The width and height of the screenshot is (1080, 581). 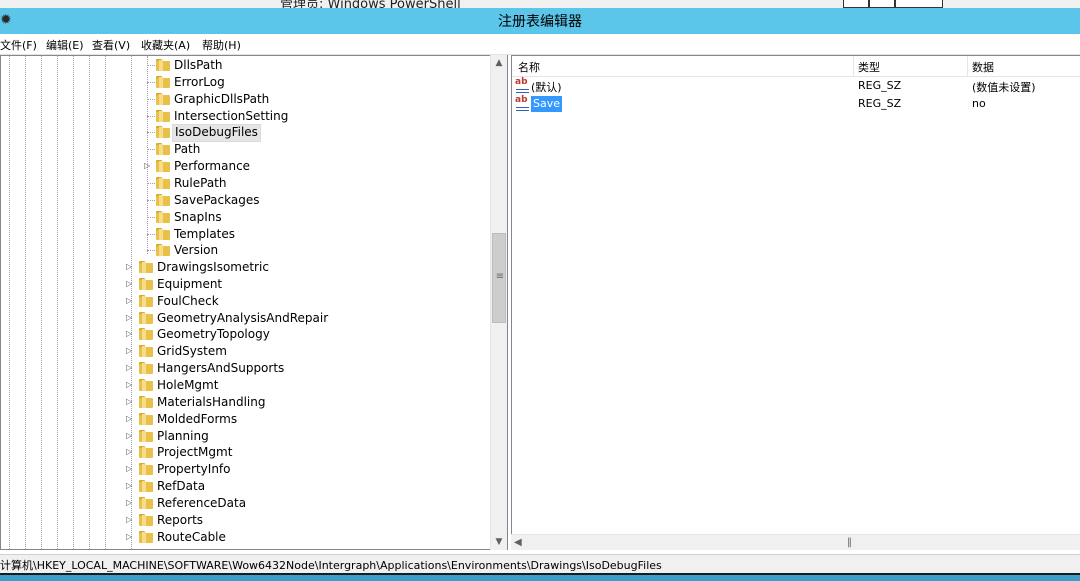 I want to click on tree-item-label: DllsPath, so click(x=198, y=65).